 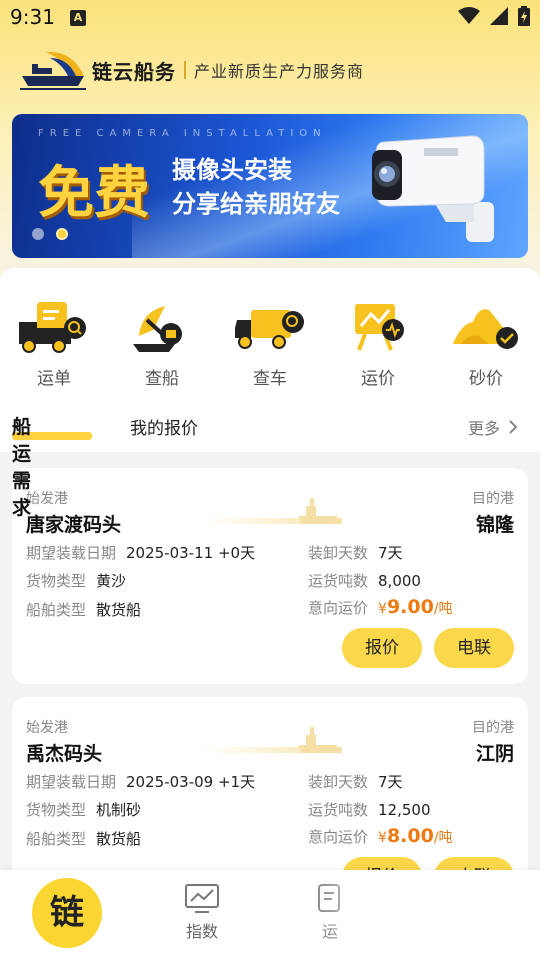 What do you see at coordinates (134, 71) in the screenshot?
I see `app-name: 链云船务` at bounding box center [134, 71].